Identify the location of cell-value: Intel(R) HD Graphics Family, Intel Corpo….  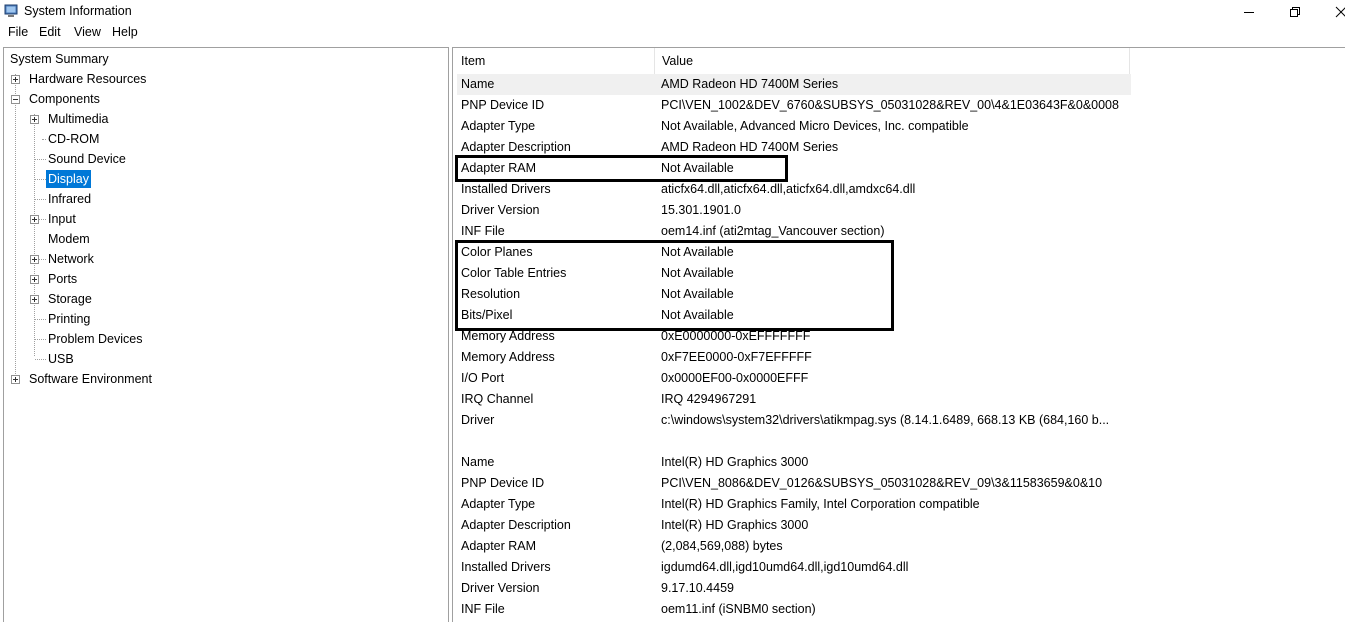
(820, 504).